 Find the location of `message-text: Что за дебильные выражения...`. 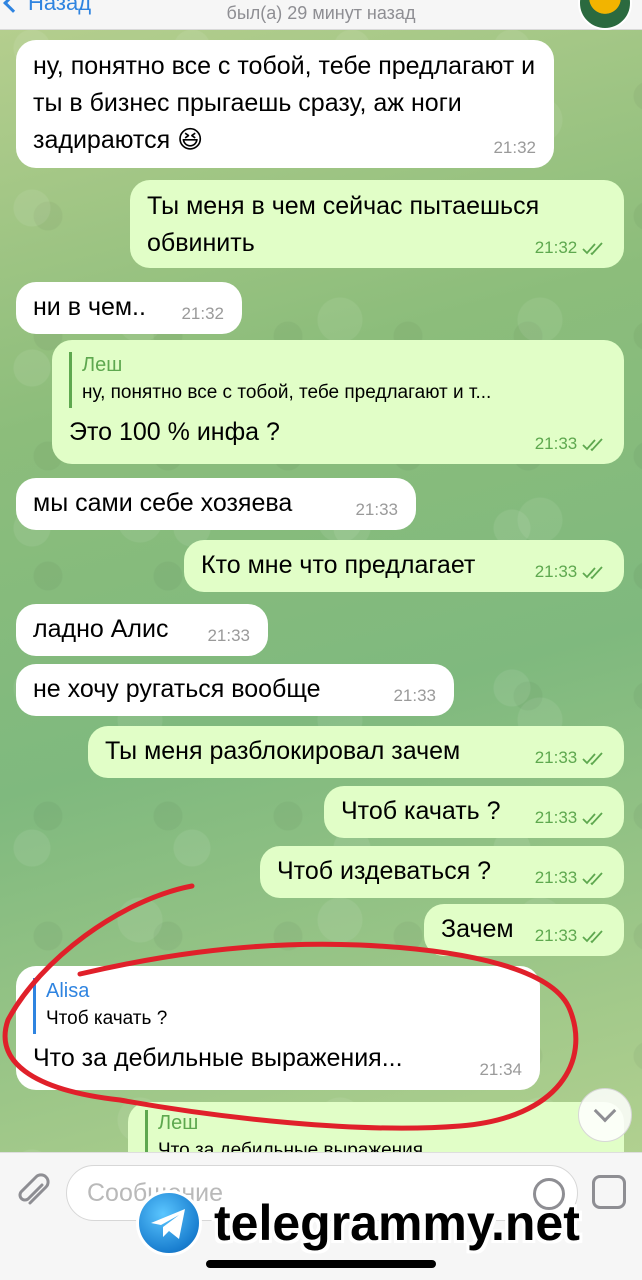

message-text: Что за дебильные выражения... is located at coordinates (218, 1058).